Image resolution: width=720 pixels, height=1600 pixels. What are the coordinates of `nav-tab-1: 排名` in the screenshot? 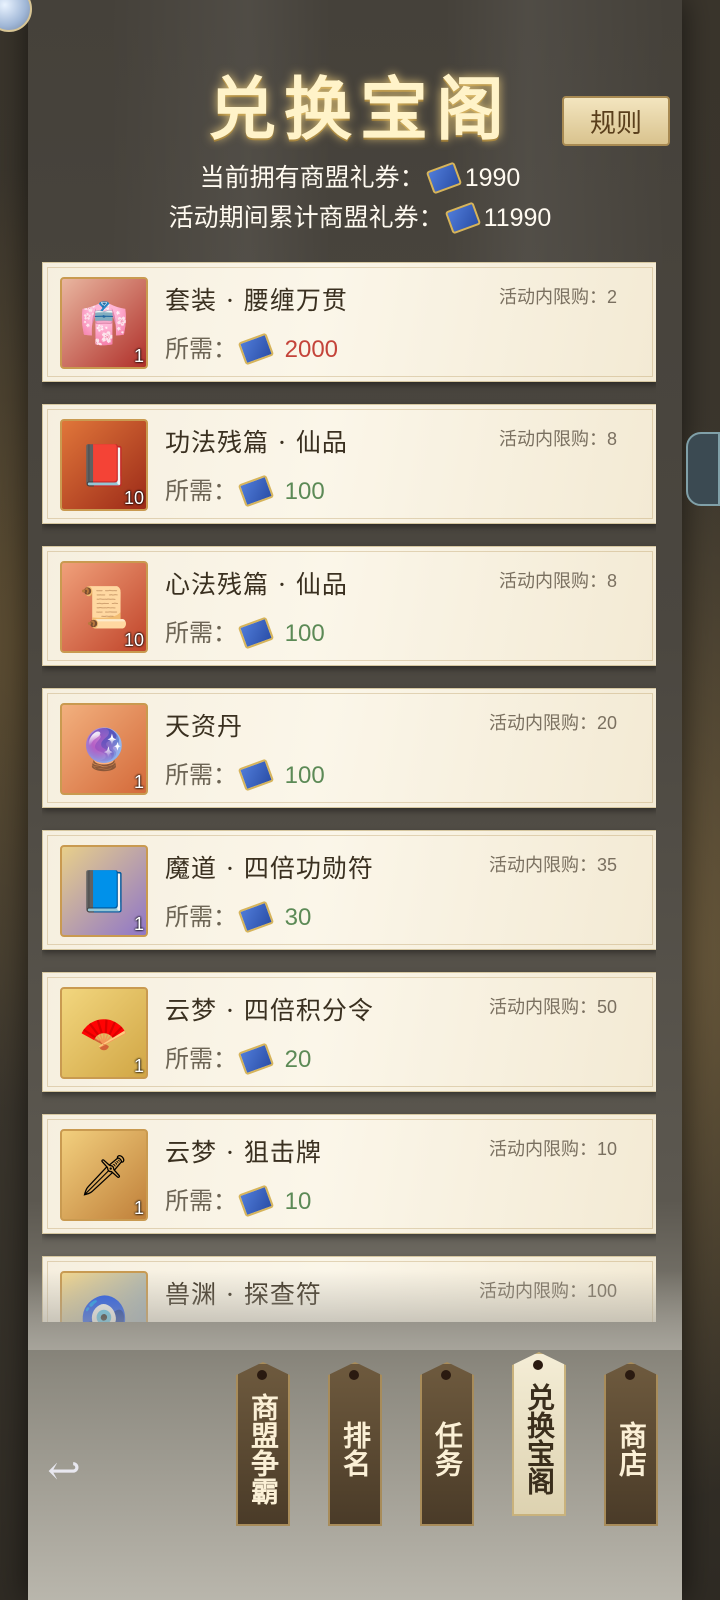 It's located at (355, 1444).